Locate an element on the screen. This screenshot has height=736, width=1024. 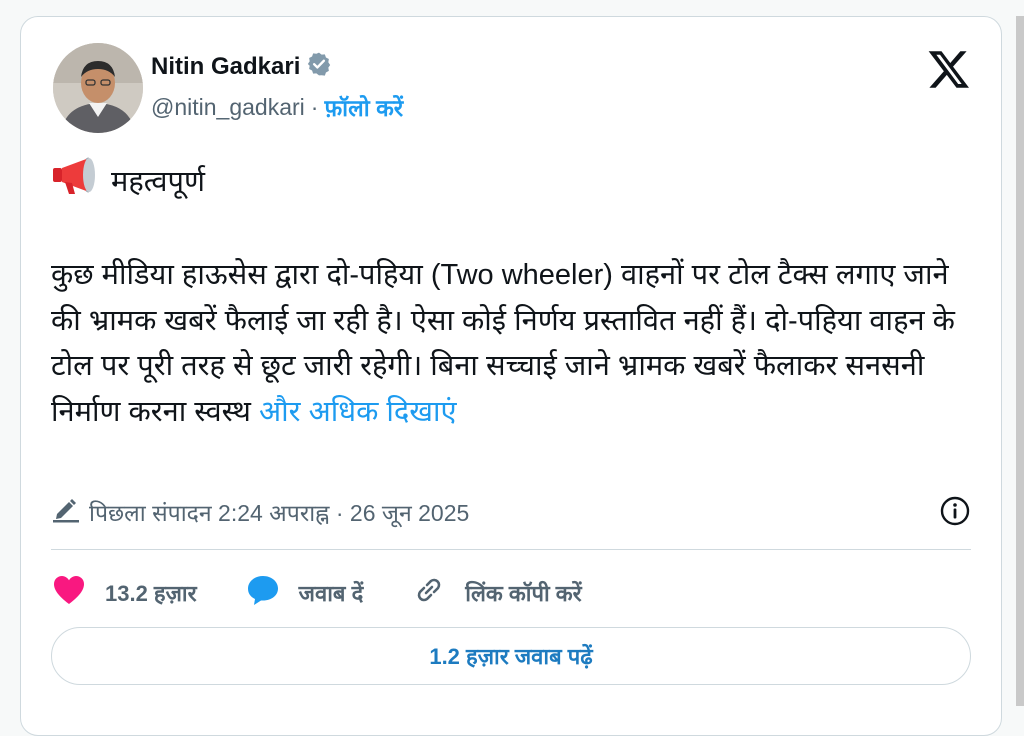
edit-meta-row: पिछला संपादन 2:24 अपराह्न · 26 जून 2025 is located at coordinates (260, 512).